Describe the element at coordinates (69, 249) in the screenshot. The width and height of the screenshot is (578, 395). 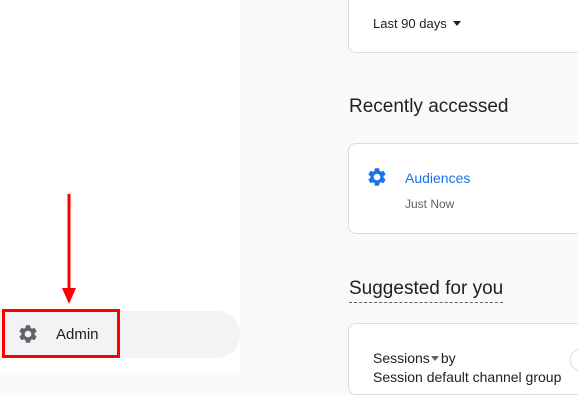
I see `annotation-arrow` at that location.